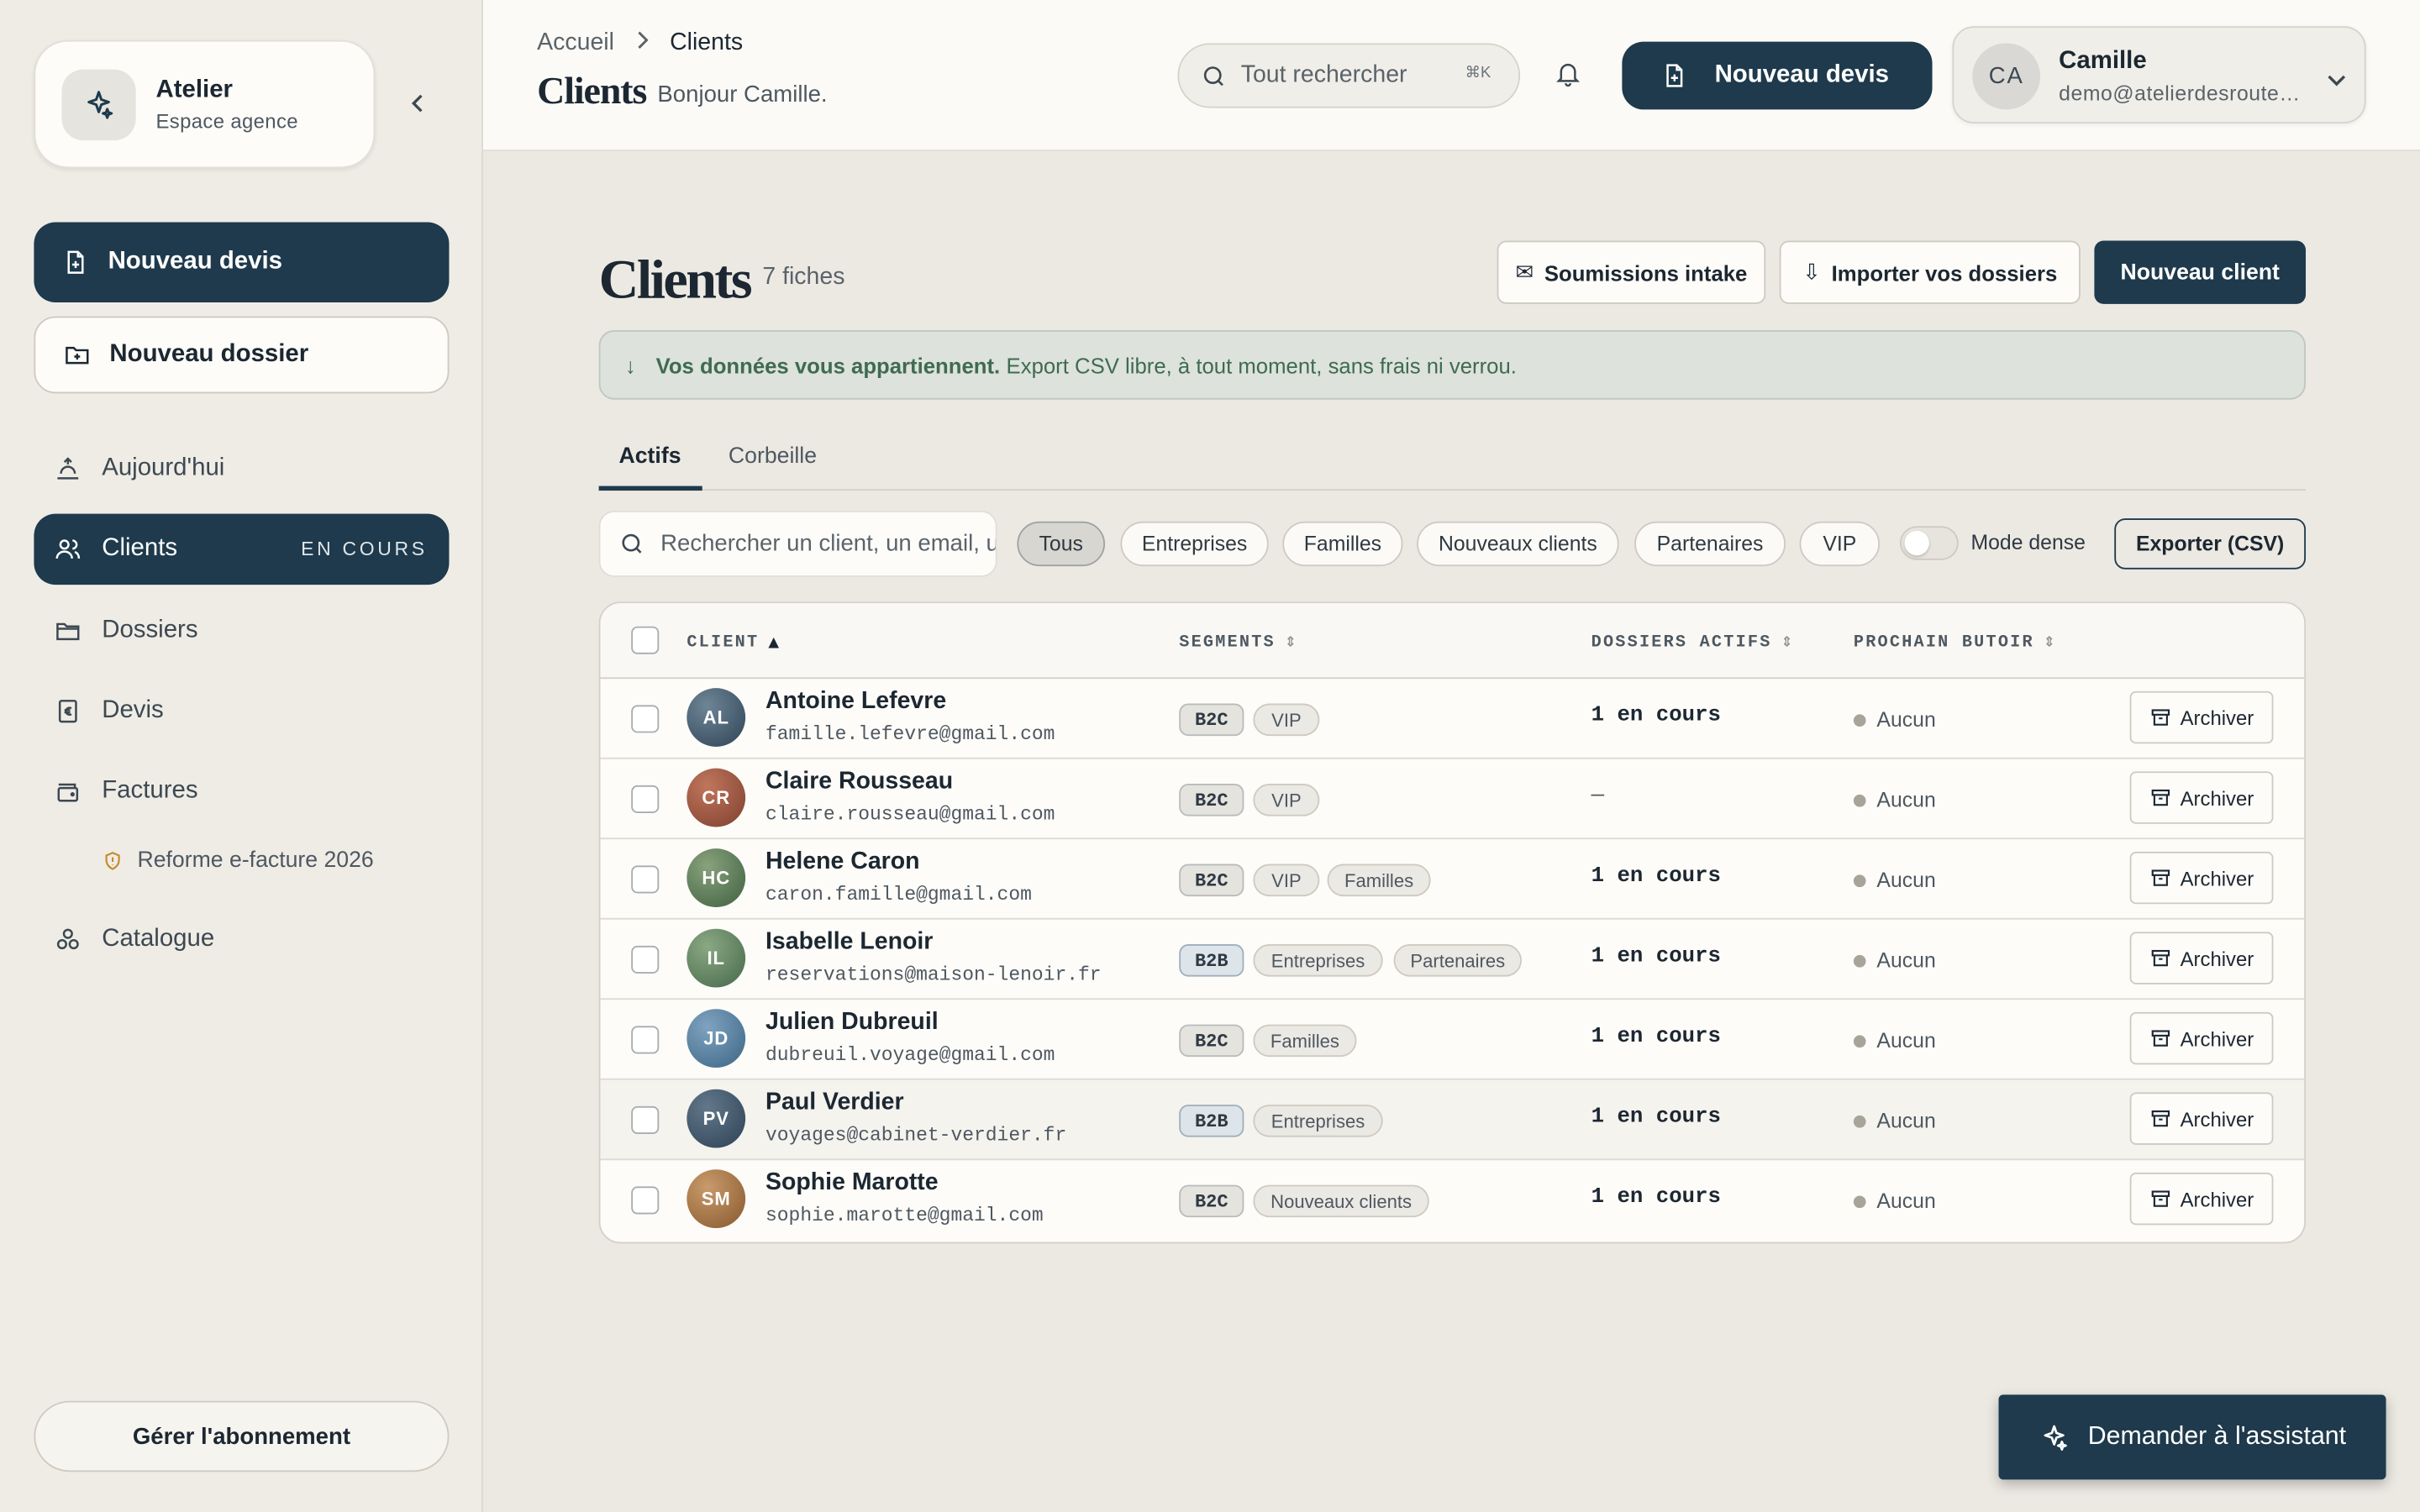  I want to click on client-email: caron.famille@gmail.com, so click(899, 895).